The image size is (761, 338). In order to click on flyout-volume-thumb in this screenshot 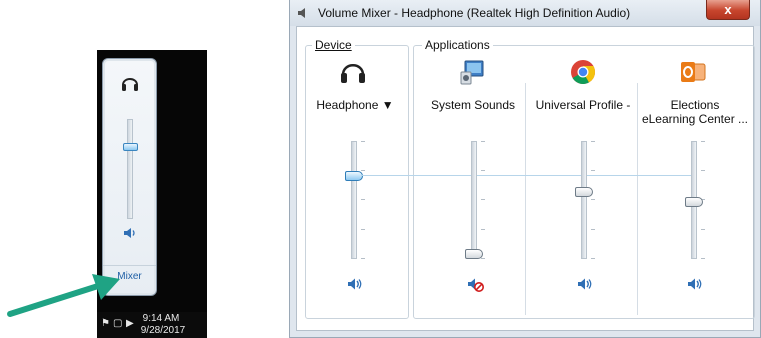, I will do `click(130, 147)`.